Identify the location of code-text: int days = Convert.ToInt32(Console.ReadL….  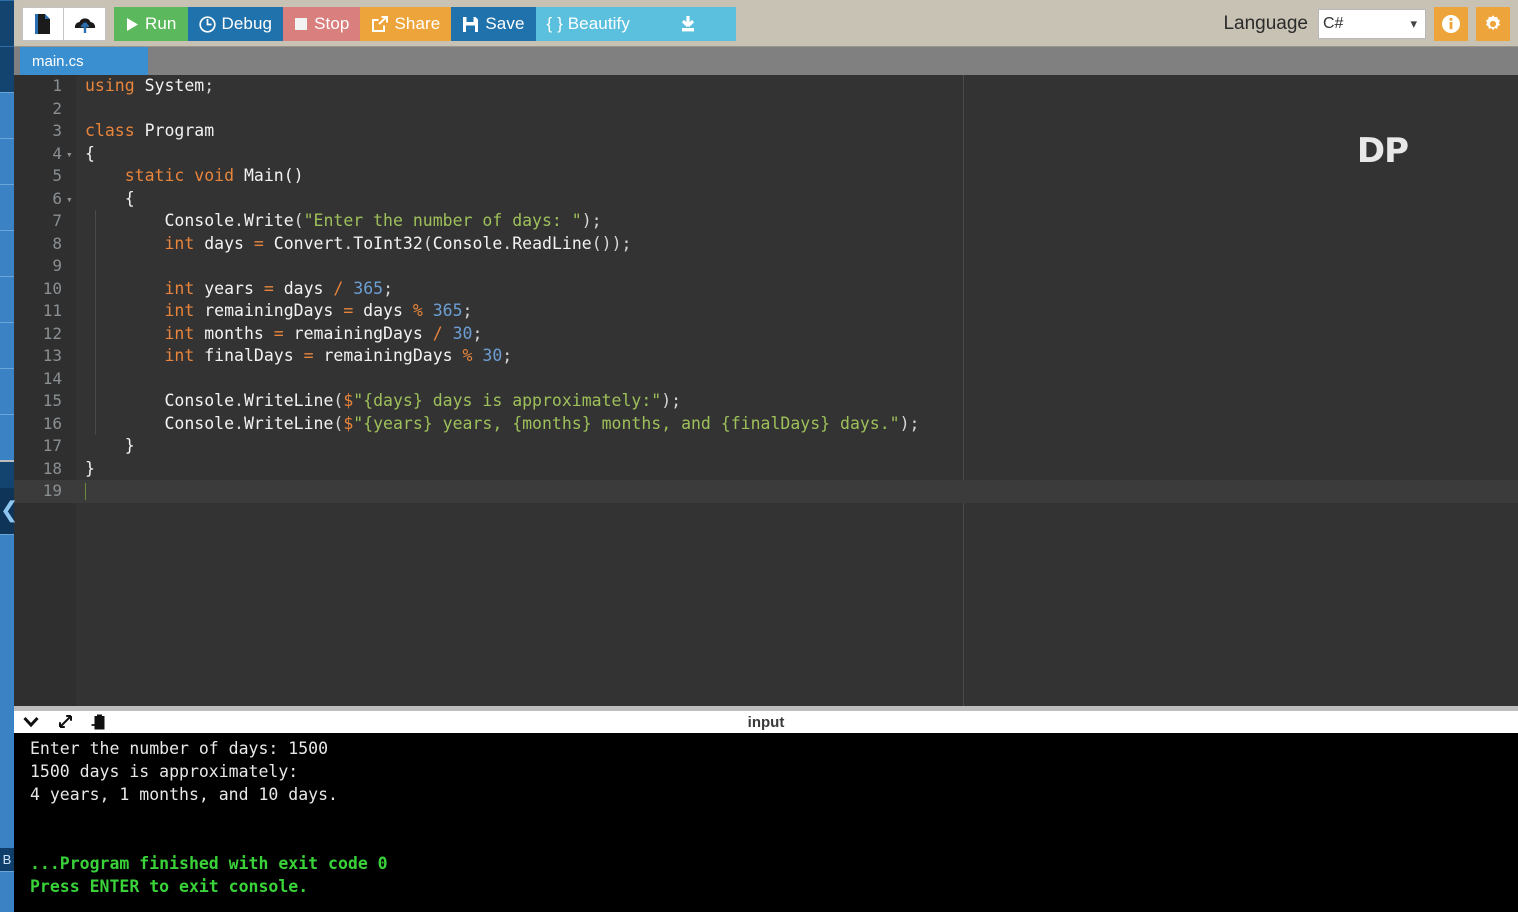
(398, 243).